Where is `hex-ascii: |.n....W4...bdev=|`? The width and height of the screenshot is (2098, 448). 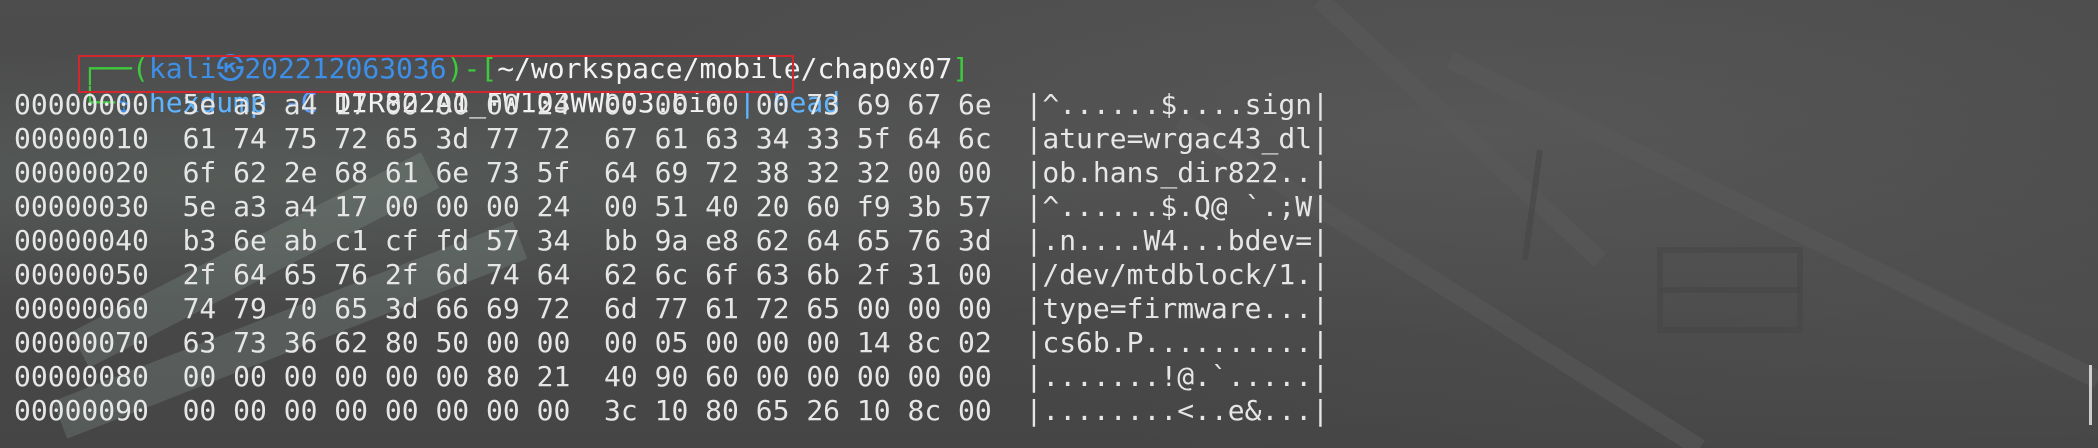 hex-ascii: |.n....W4...bdev=| is located at coordinates (1177, 240).